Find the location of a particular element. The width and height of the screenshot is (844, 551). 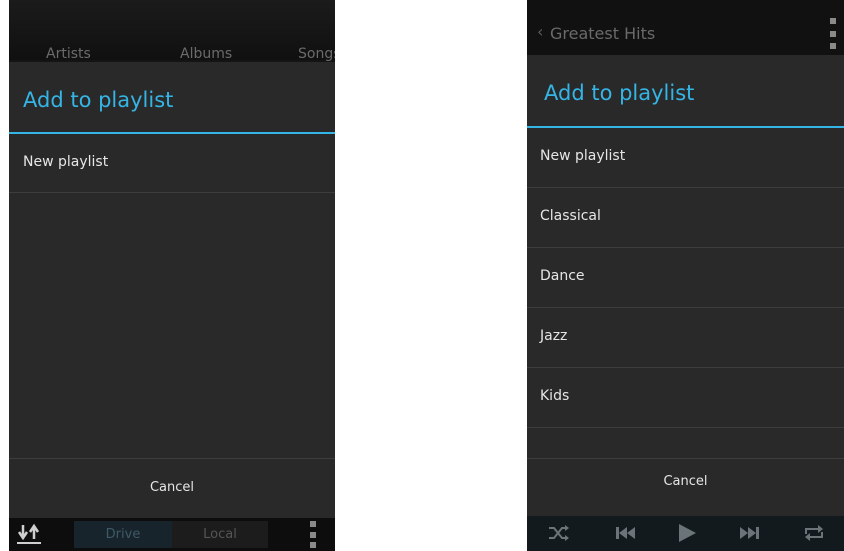

list-item-jazz: Jazz is located at coordinates (685, 338).